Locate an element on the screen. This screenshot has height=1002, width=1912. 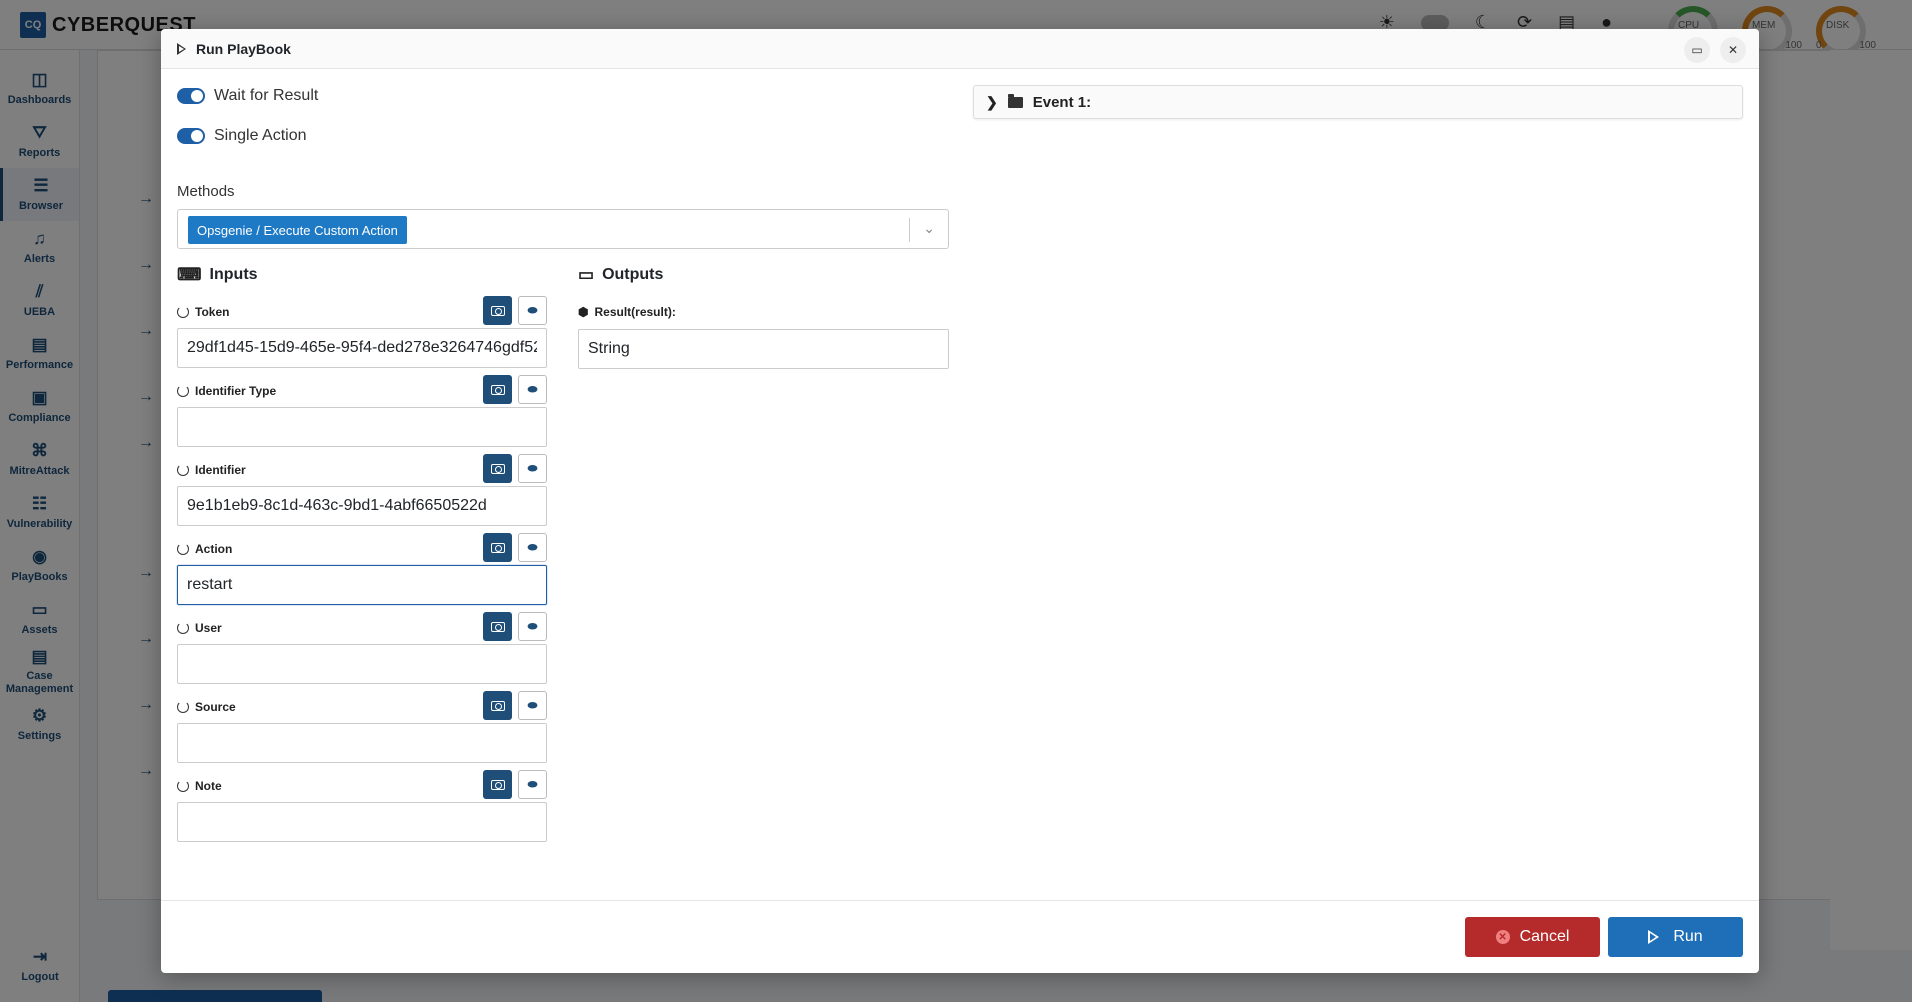
inputs-section-title: ⌨ Inputs is located at coordinates (217, 275).